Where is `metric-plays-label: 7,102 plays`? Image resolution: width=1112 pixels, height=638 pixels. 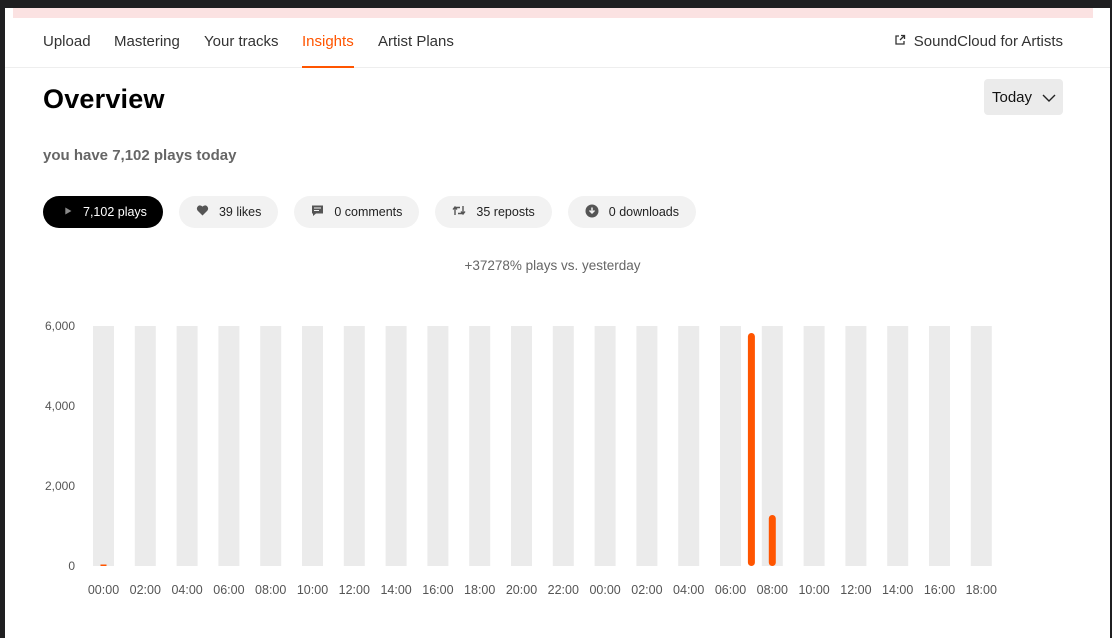 metric-plays-label: 7,102 plays is located at coordinates (115, 212).